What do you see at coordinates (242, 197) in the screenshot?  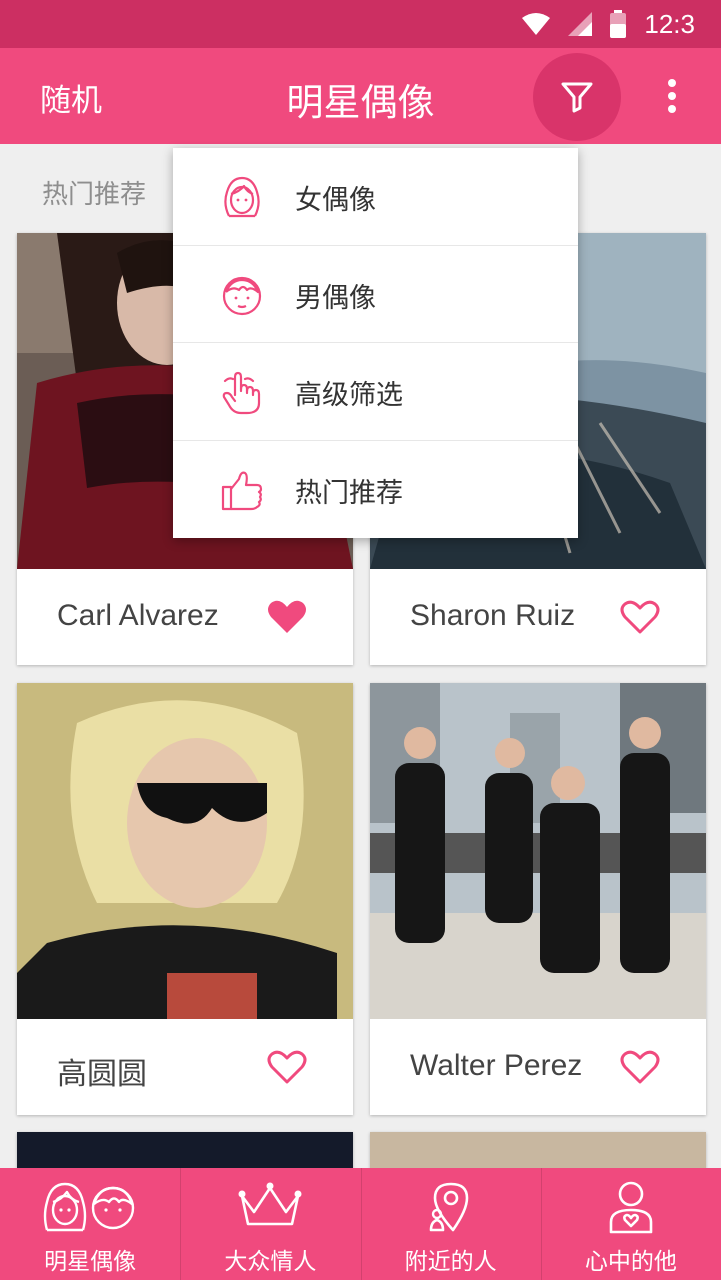 I see `female-face-icon` at bounding box center [242, 197].